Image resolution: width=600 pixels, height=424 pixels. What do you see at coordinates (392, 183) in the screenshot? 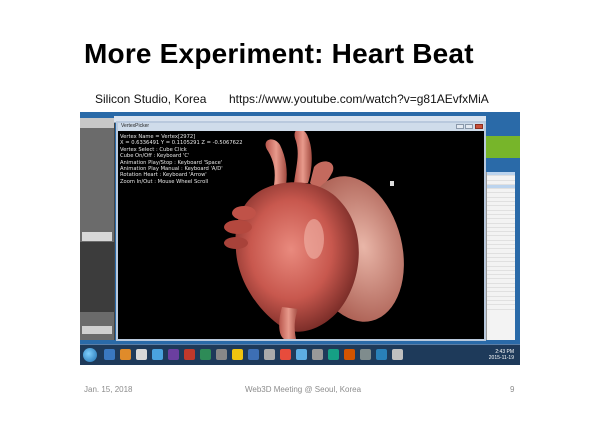
I see `mouse-cursor-icon` at bounding box center [392, 183].